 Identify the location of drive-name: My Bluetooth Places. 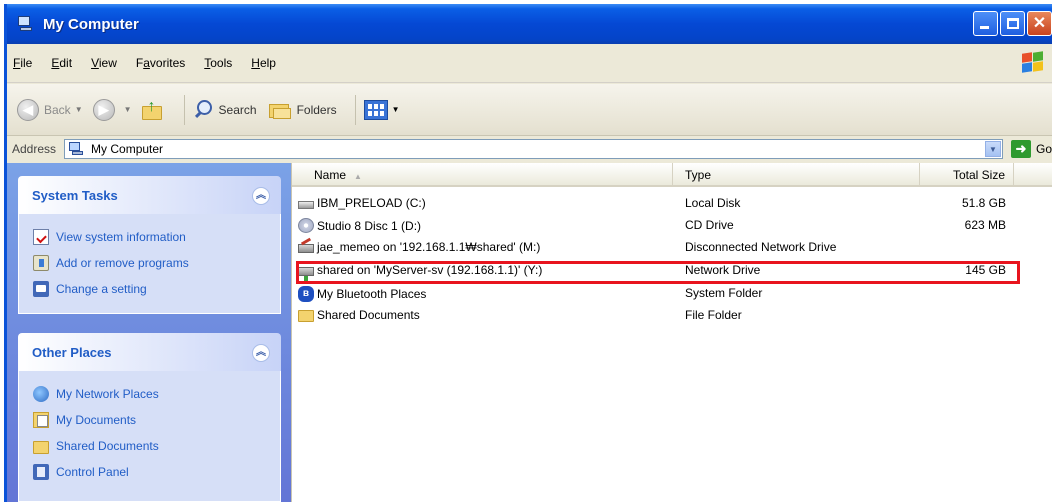
(372, 294).